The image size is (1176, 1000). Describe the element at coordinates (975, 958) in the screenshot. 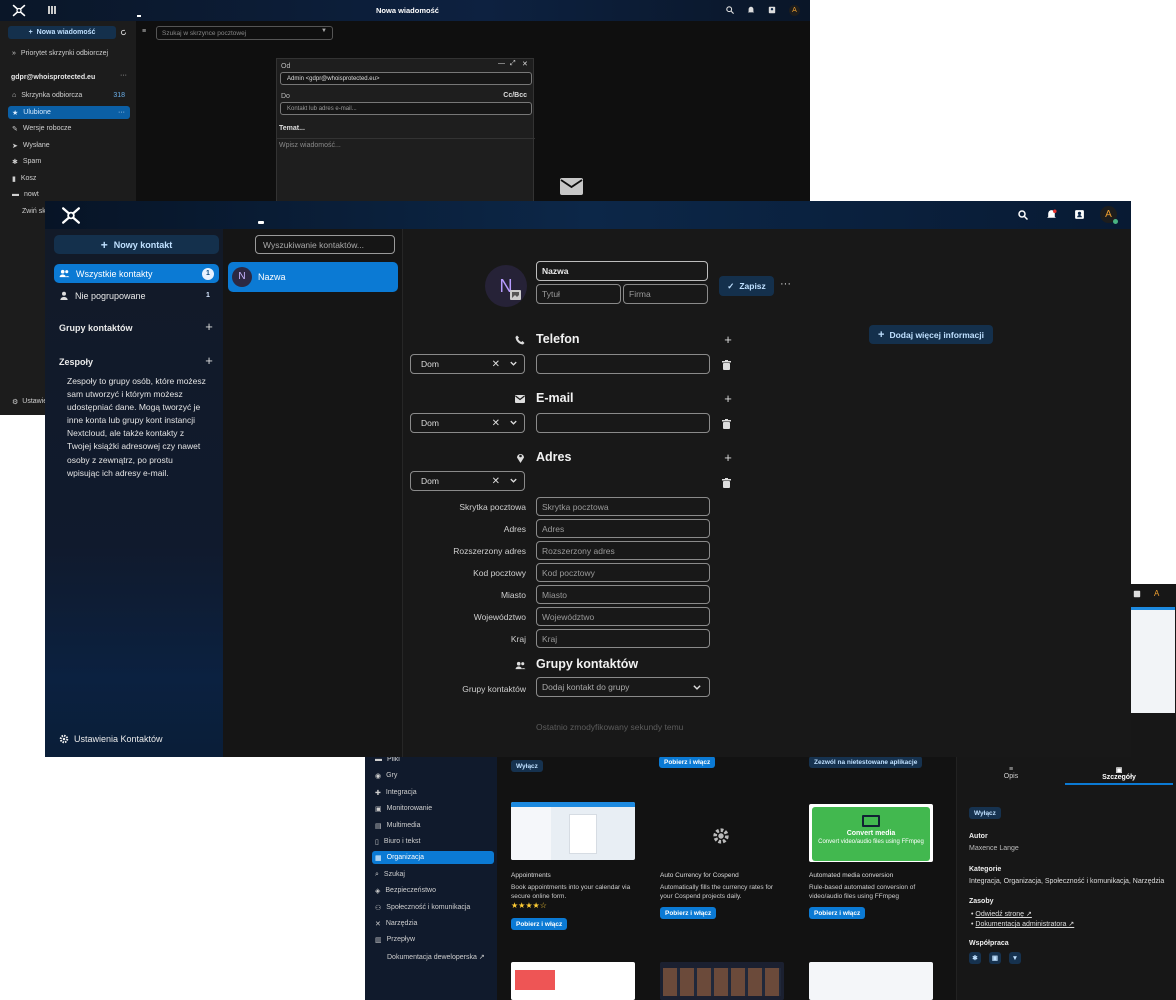

I see `report-bug-button: ✱` at that location.